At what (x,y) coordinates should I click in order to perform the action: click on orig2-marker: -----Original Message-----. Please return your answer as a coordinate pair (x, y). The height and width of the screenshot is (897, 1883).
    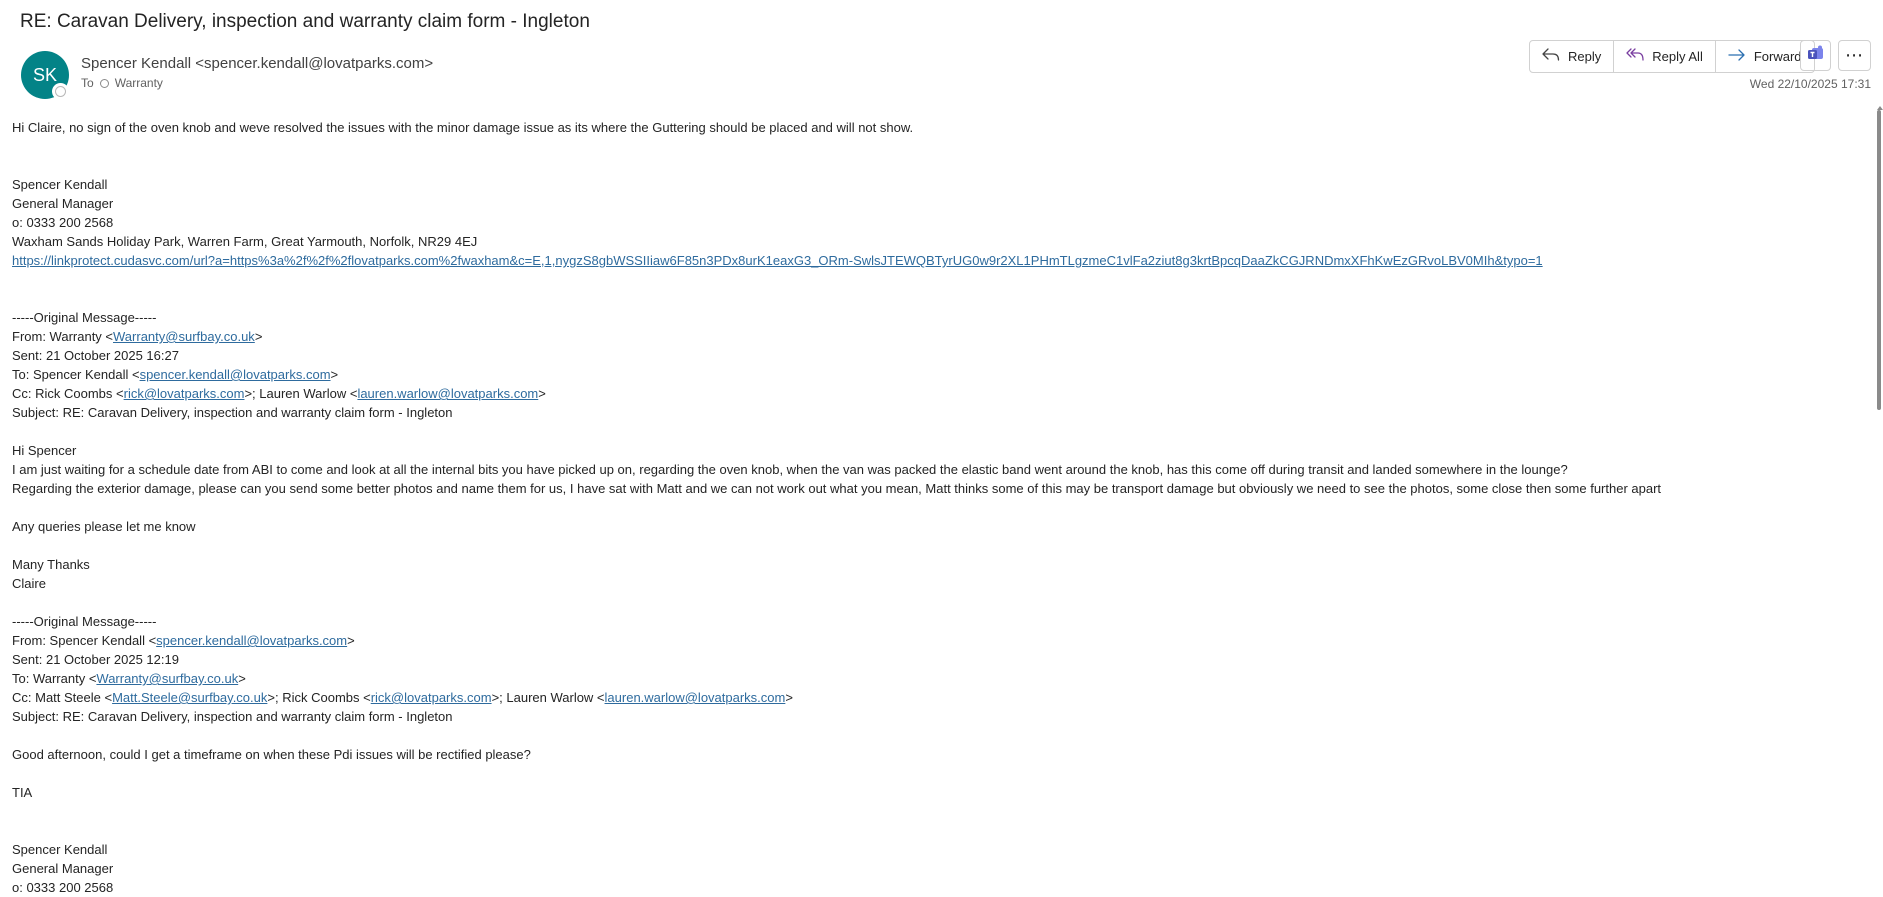
    Looking at the image, I should click on (84, 621).